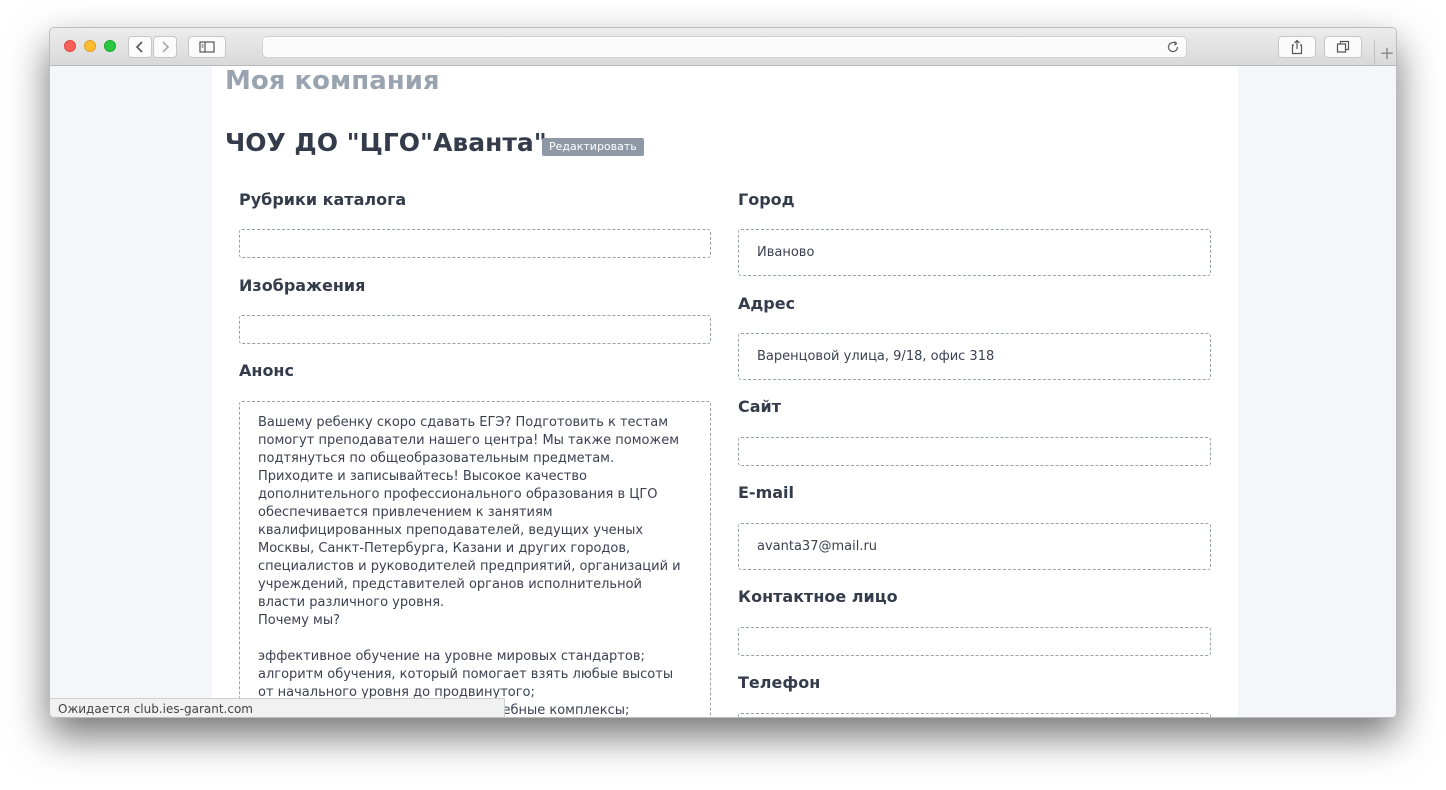 The height and width of the screenshot is (790, 1446). I want to click on share-button, so click(1297, 47).